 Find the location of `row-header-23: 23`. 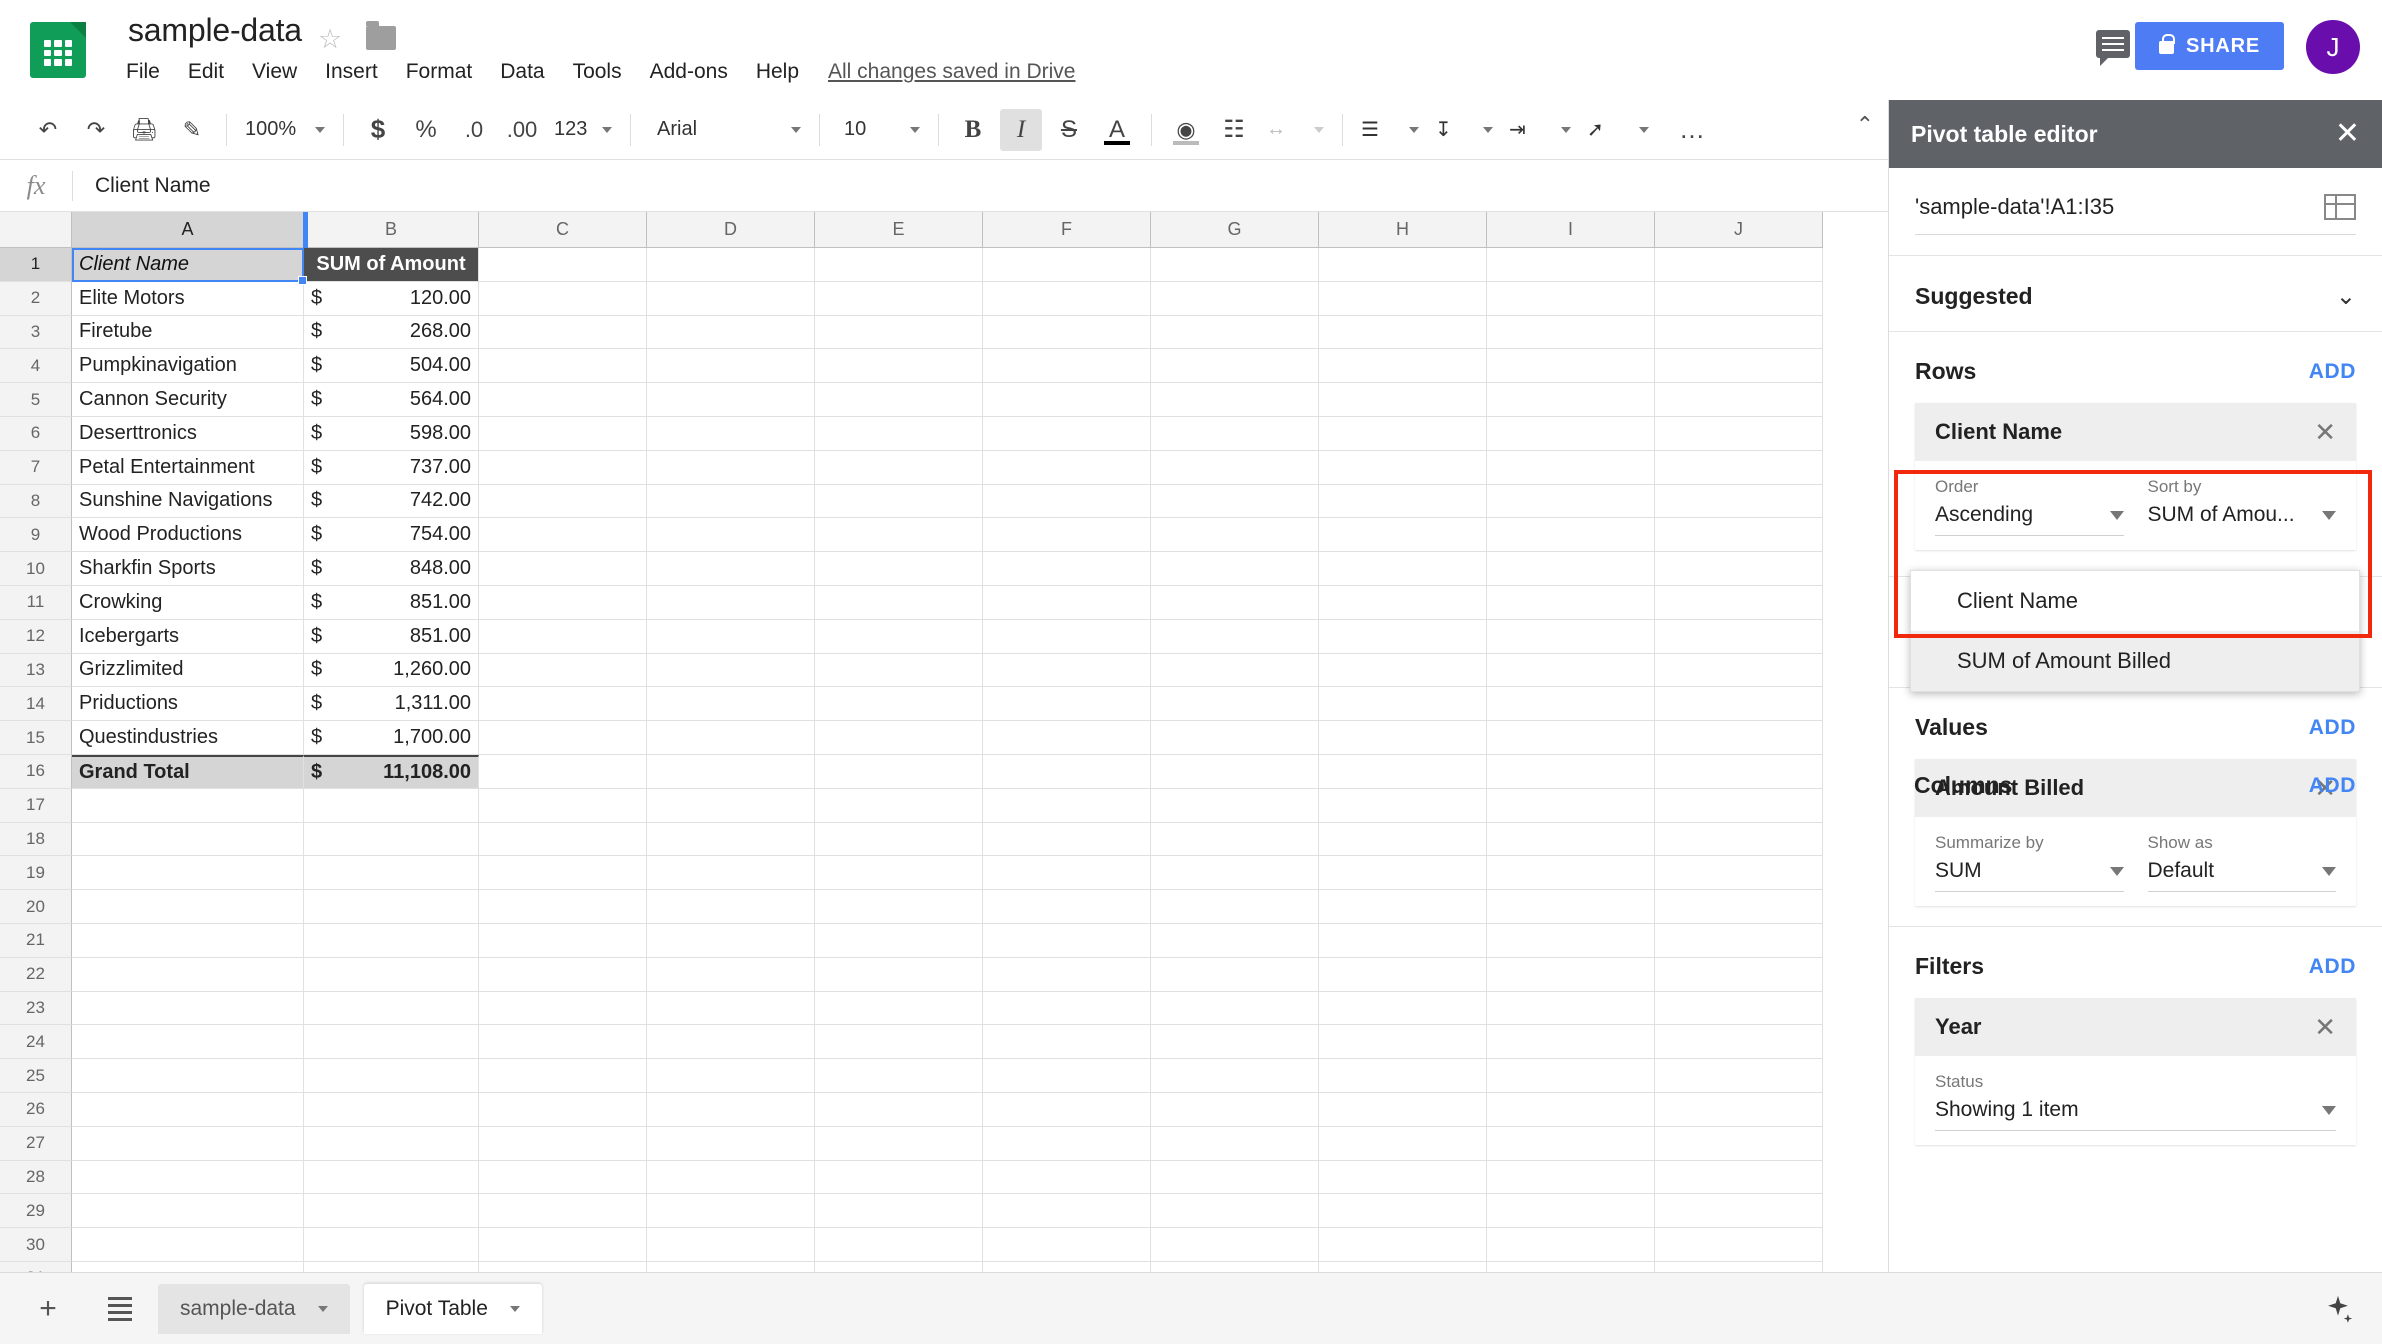

row-header-23: 23 is located at coordinates (36, 1008).